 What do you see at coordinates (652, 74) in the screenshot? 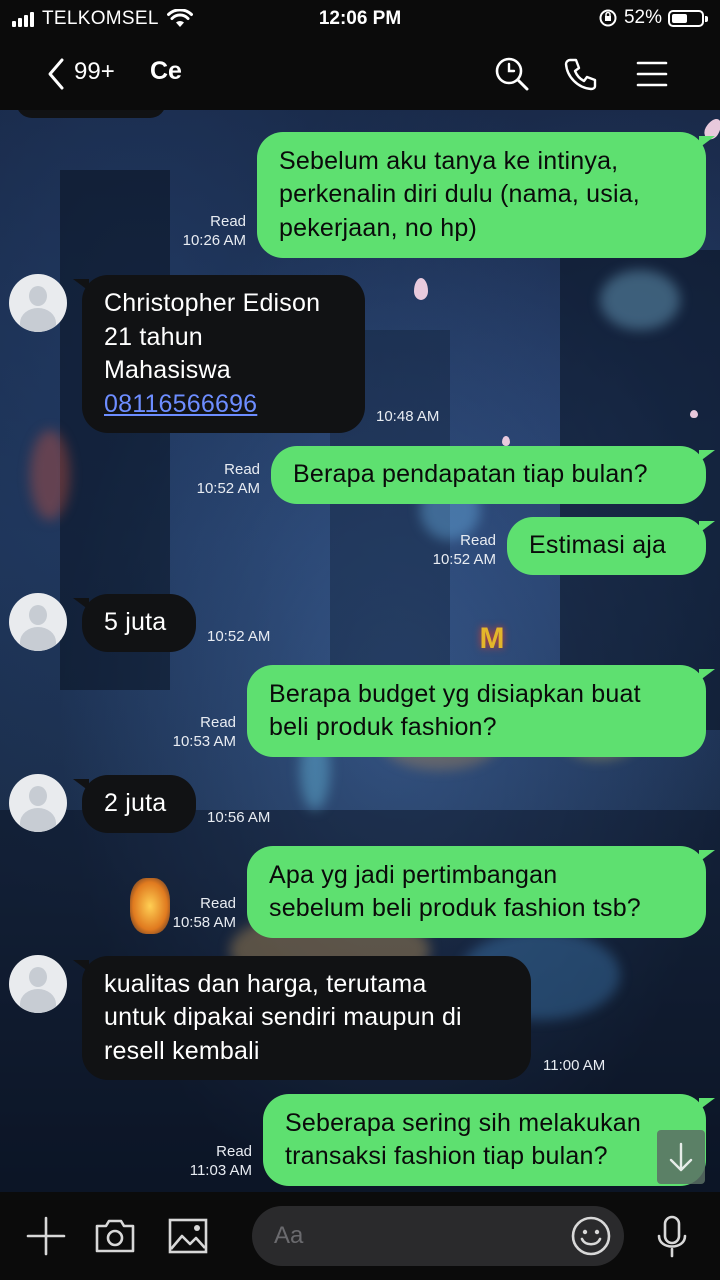
I see `menu-icon` at bounding box center [652, 74].